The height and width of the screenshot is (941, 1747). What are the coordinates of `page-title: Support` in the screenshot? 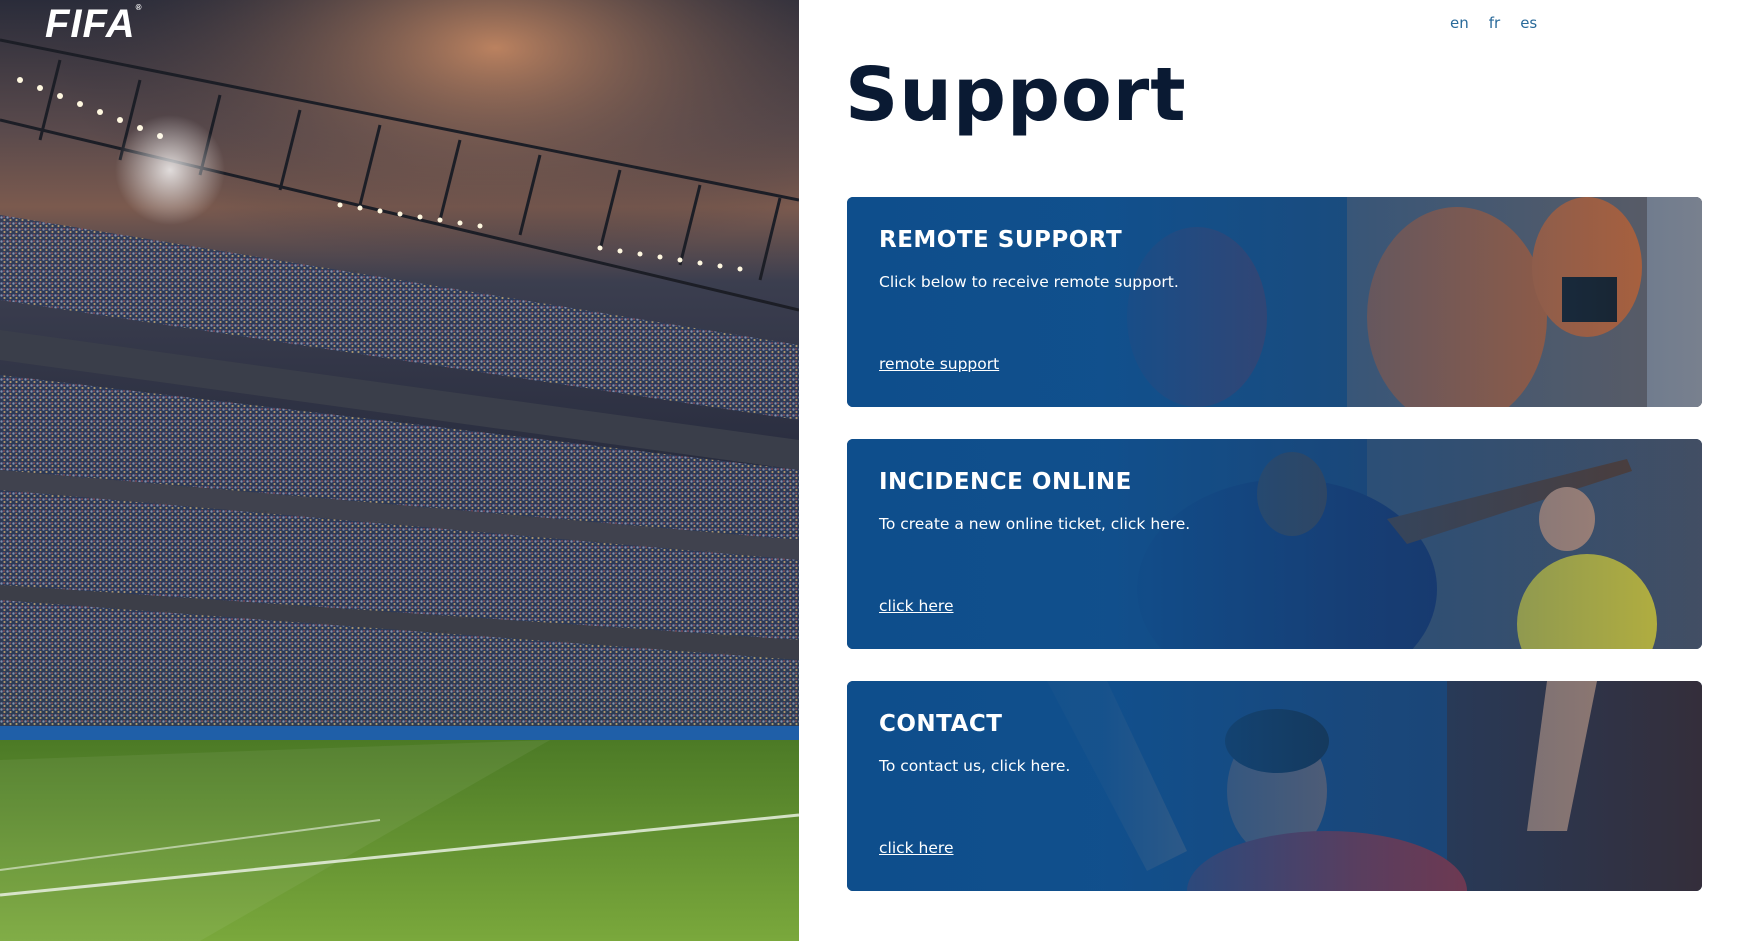 It's located at (1016, 95).